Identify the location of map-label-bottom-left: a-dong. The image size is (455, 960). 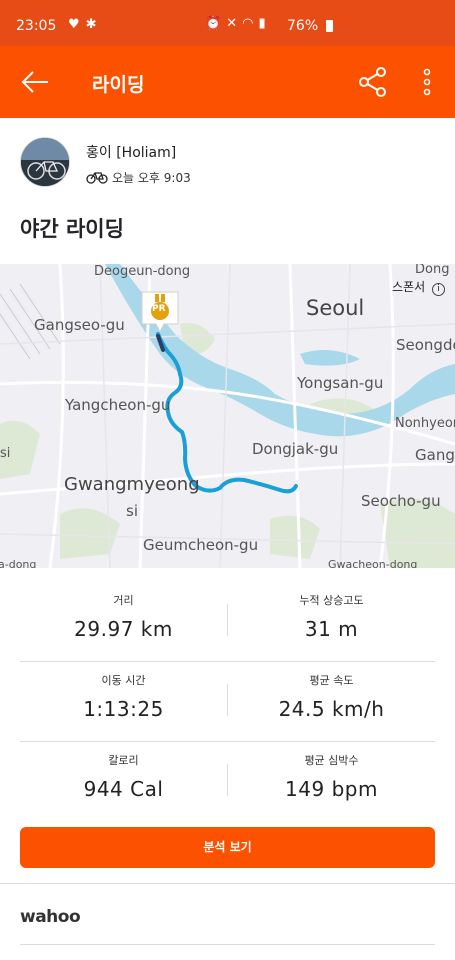
(18, 563).